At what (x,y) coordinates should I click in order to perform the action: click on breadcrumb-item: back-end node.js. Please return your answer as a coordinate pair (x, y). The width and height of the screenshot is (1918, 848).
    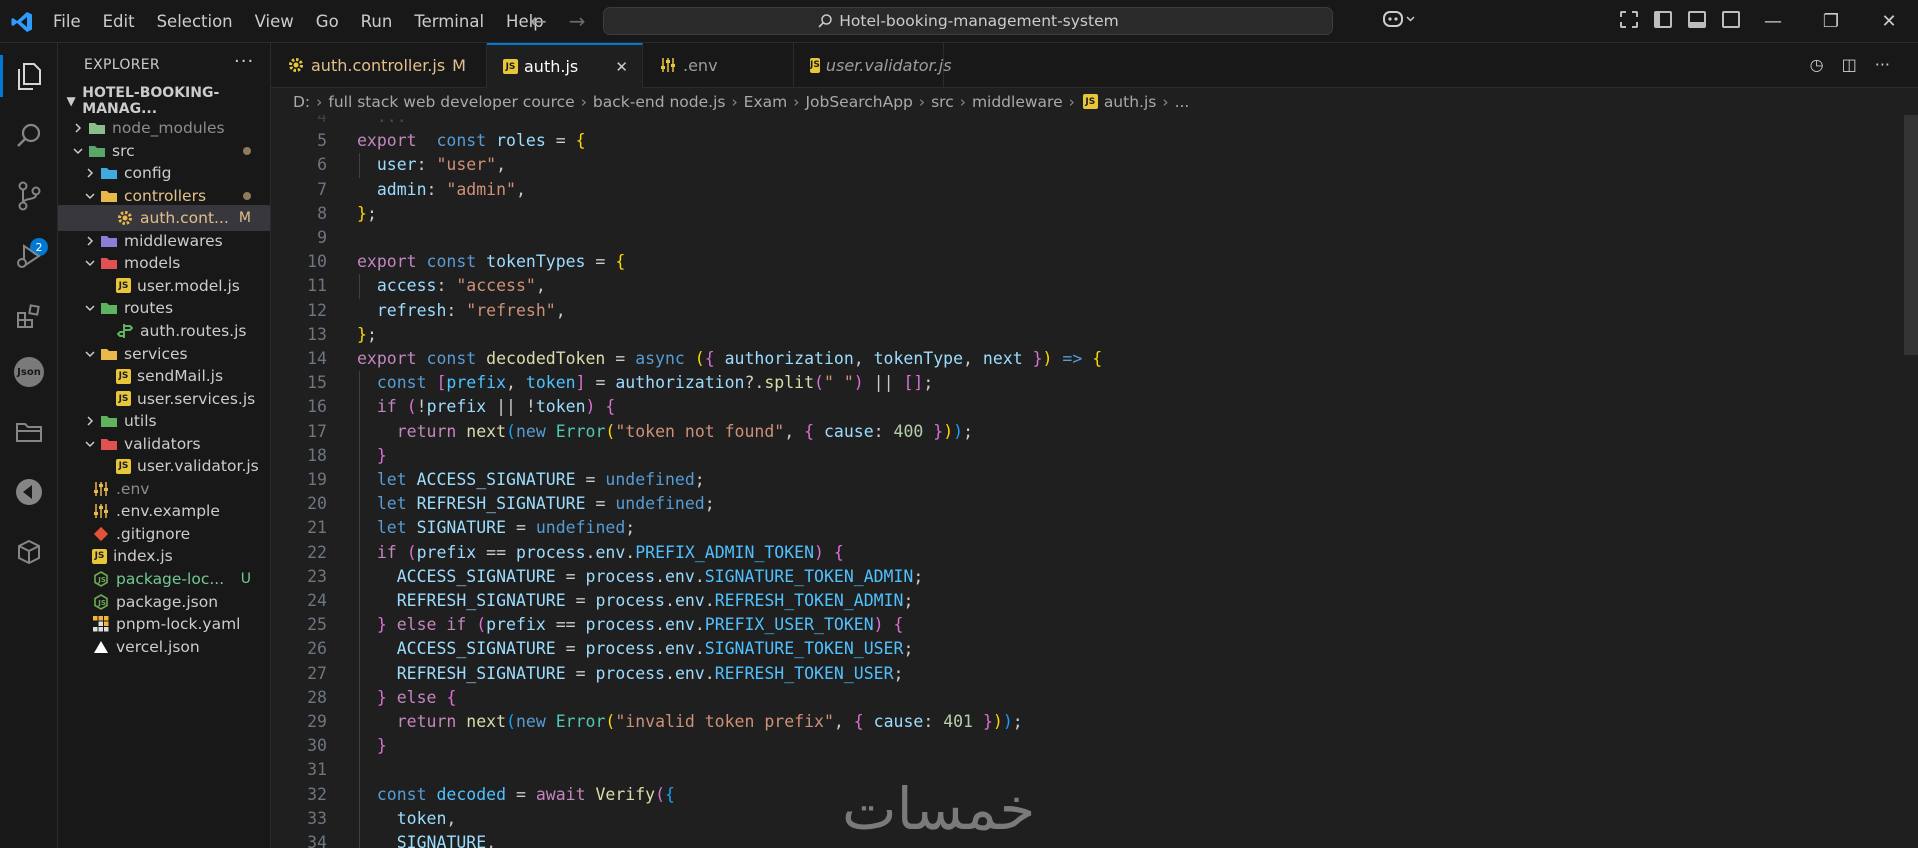
    Looking at the image, I should click on (659, 102).